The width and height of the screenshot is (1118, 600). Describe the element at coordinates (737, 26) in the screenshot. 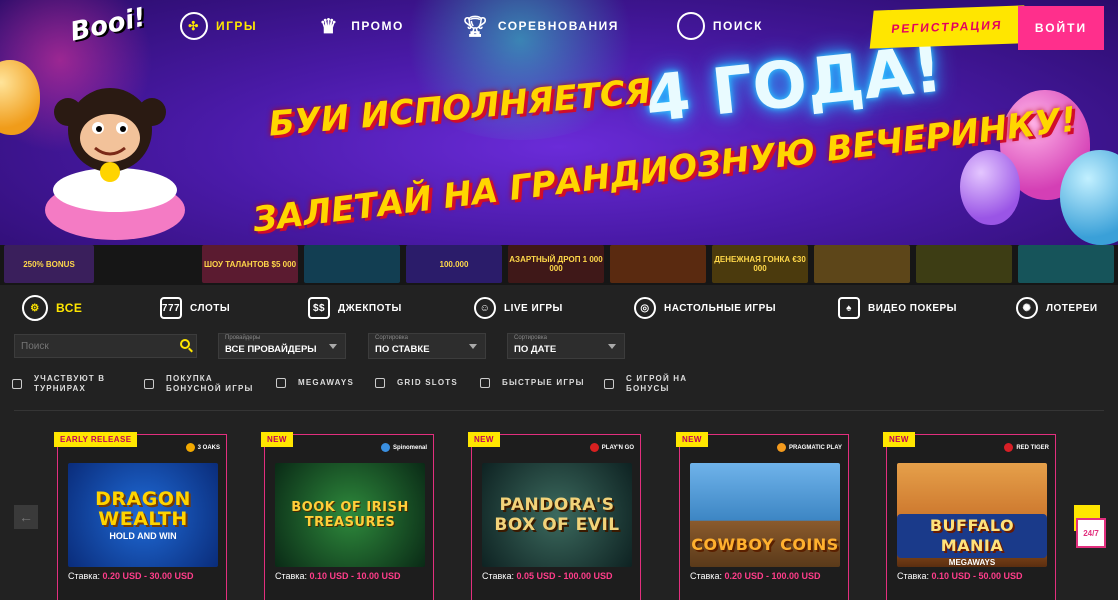

I see `nav-item-label: ПОИСК` at that location.